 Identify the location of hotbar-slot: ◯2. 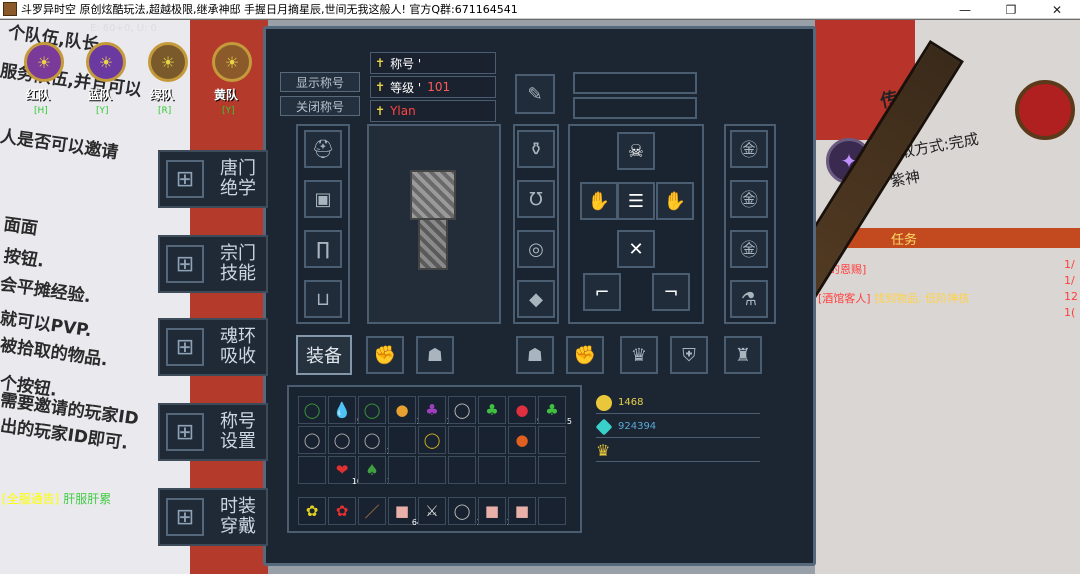
(465, 512).